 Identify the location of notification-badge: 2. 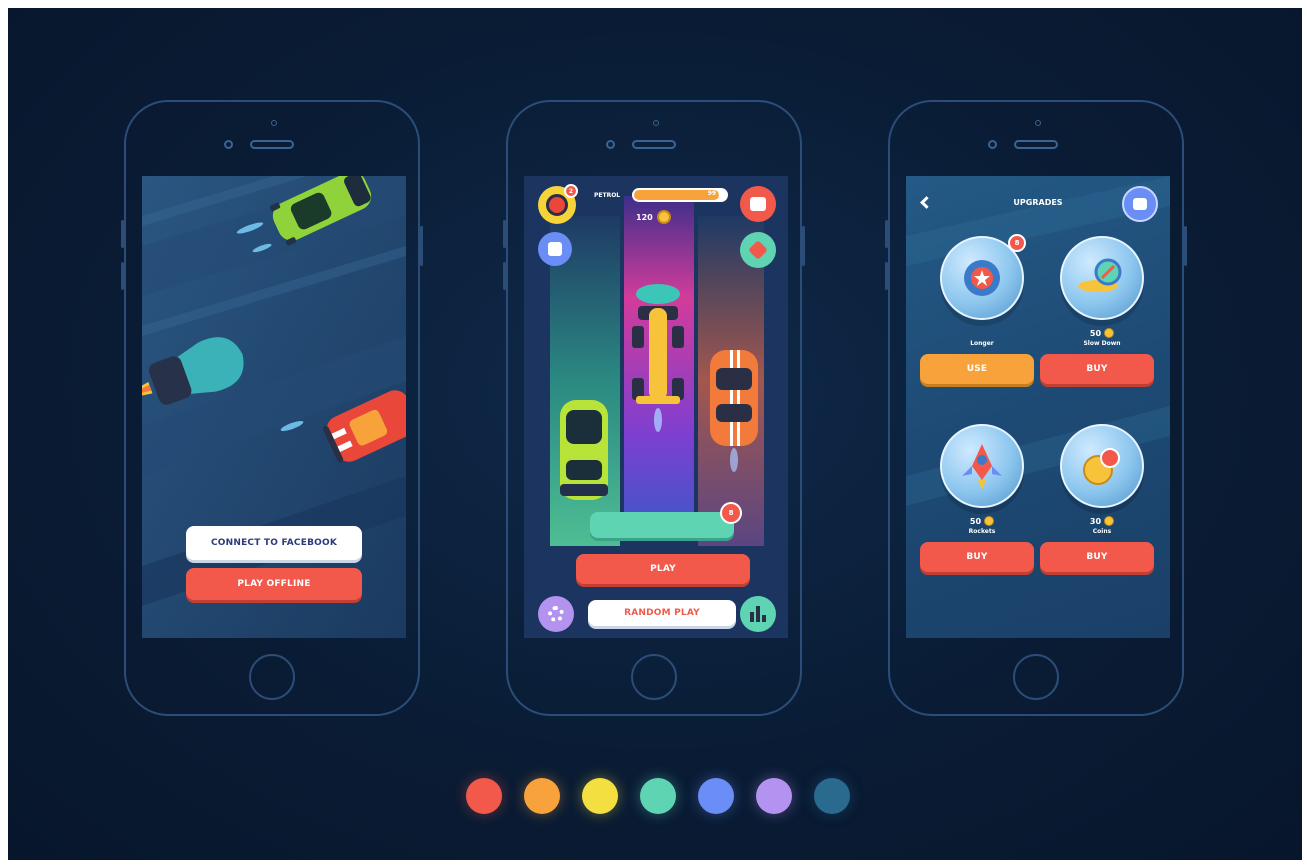
(571, 191).